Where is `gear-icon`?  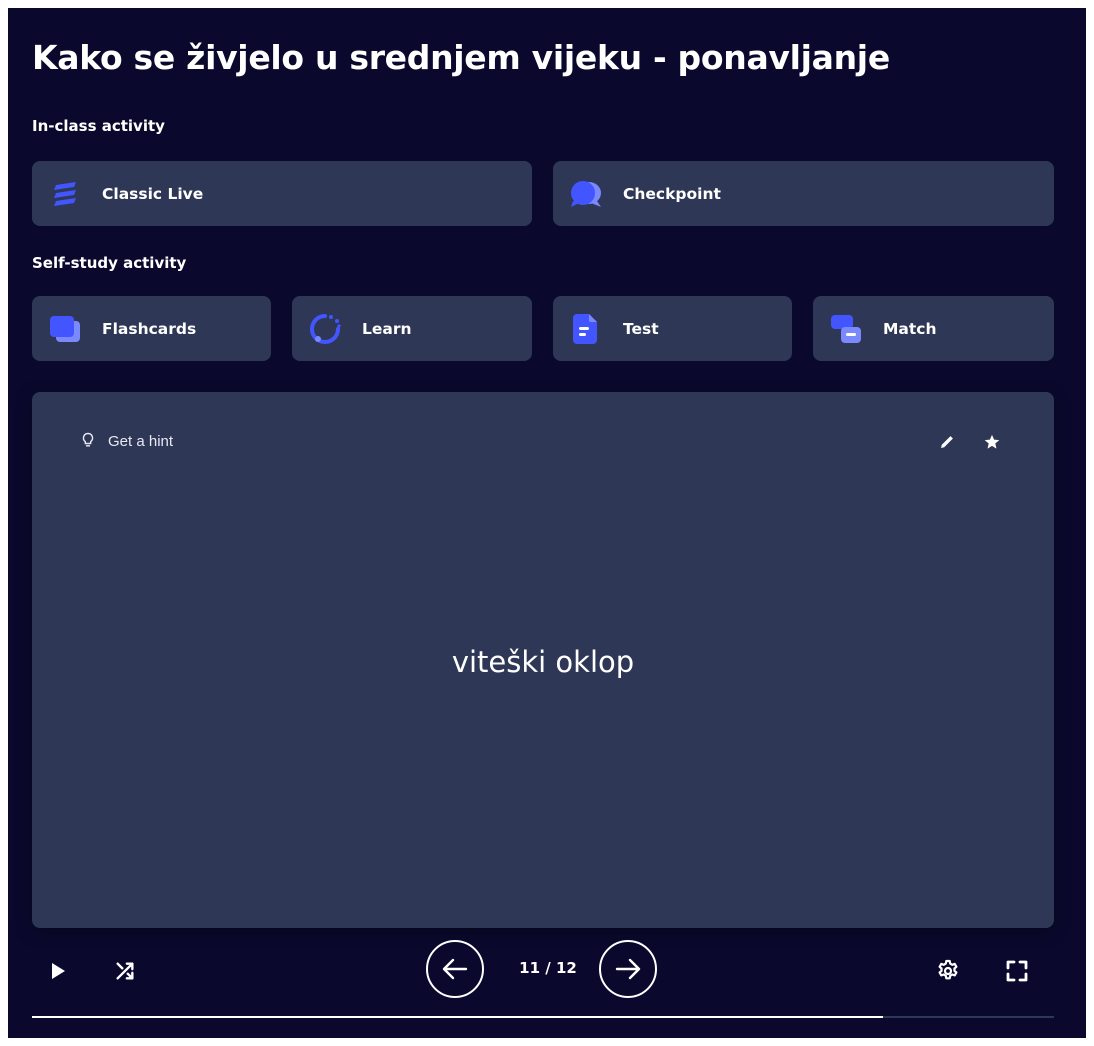 gear-icon is located at coordinates (948, 971).